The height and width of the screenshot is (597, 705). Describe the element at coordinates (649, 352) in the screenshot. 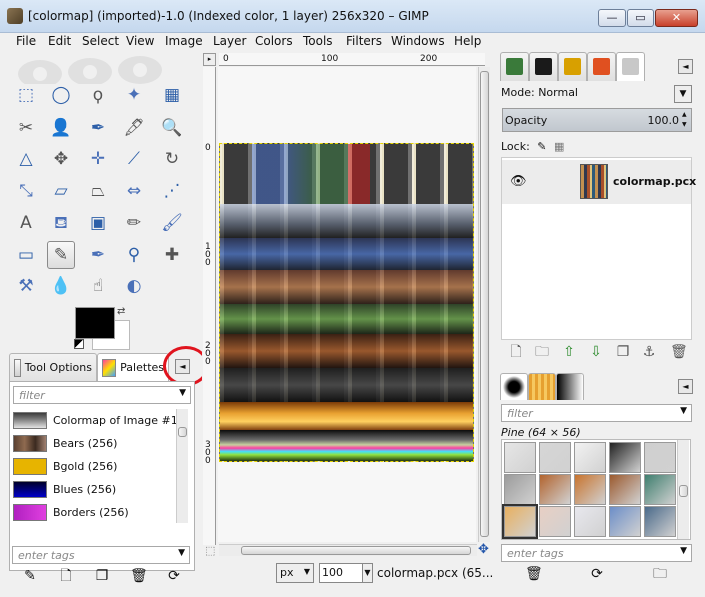

I see `anchor-layer-icon: ⚓` at that location.